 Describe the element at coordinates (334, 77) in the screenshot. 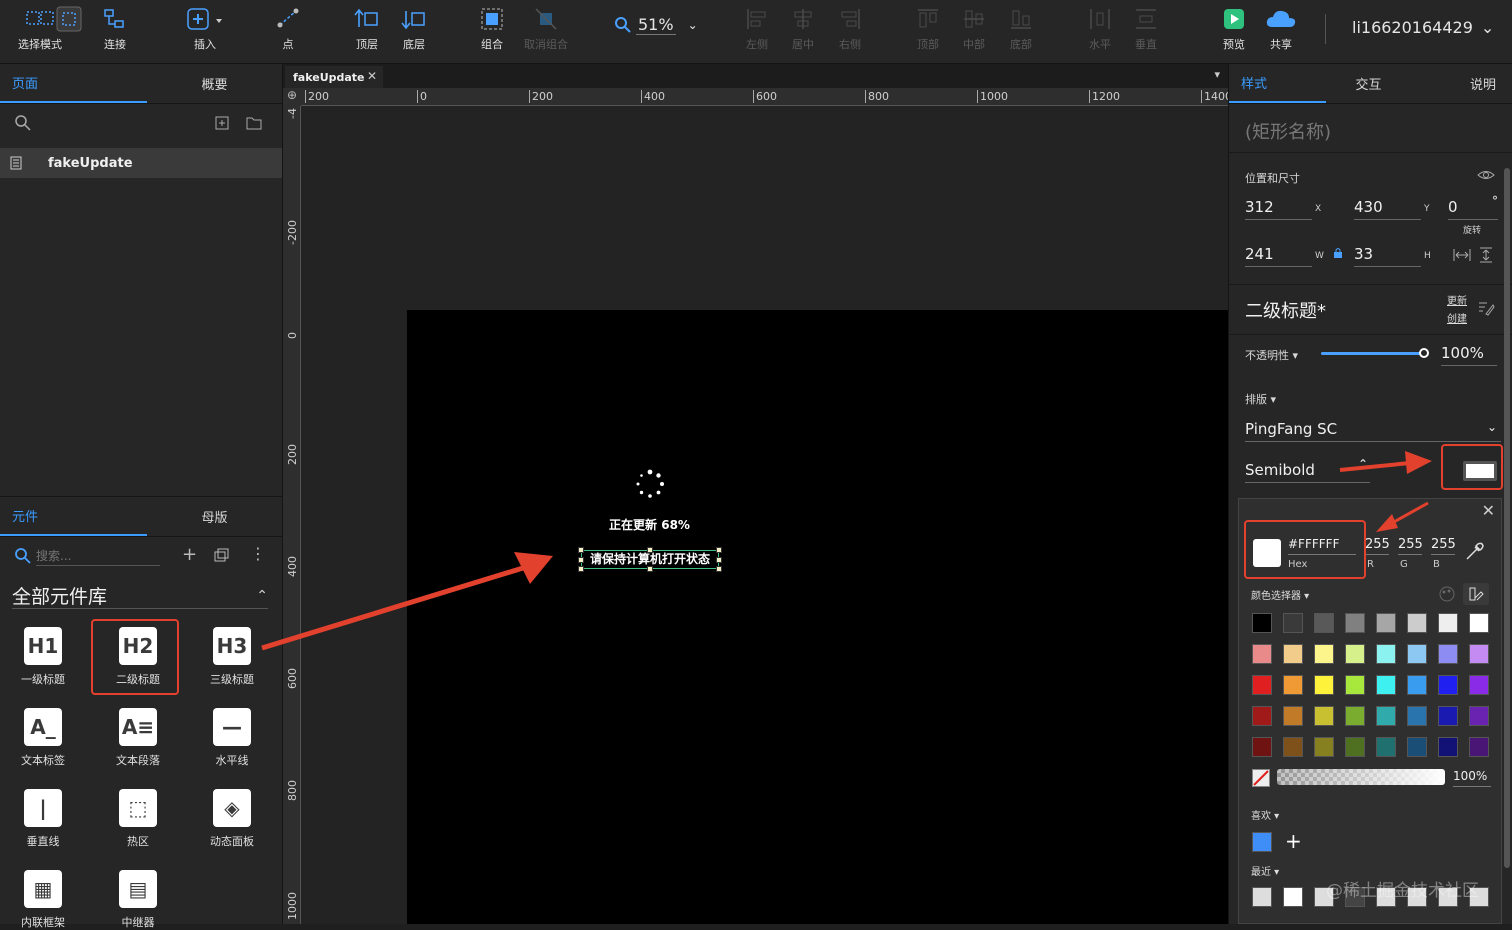

I see `document-tab: fakeUpdate ✕` at that location.